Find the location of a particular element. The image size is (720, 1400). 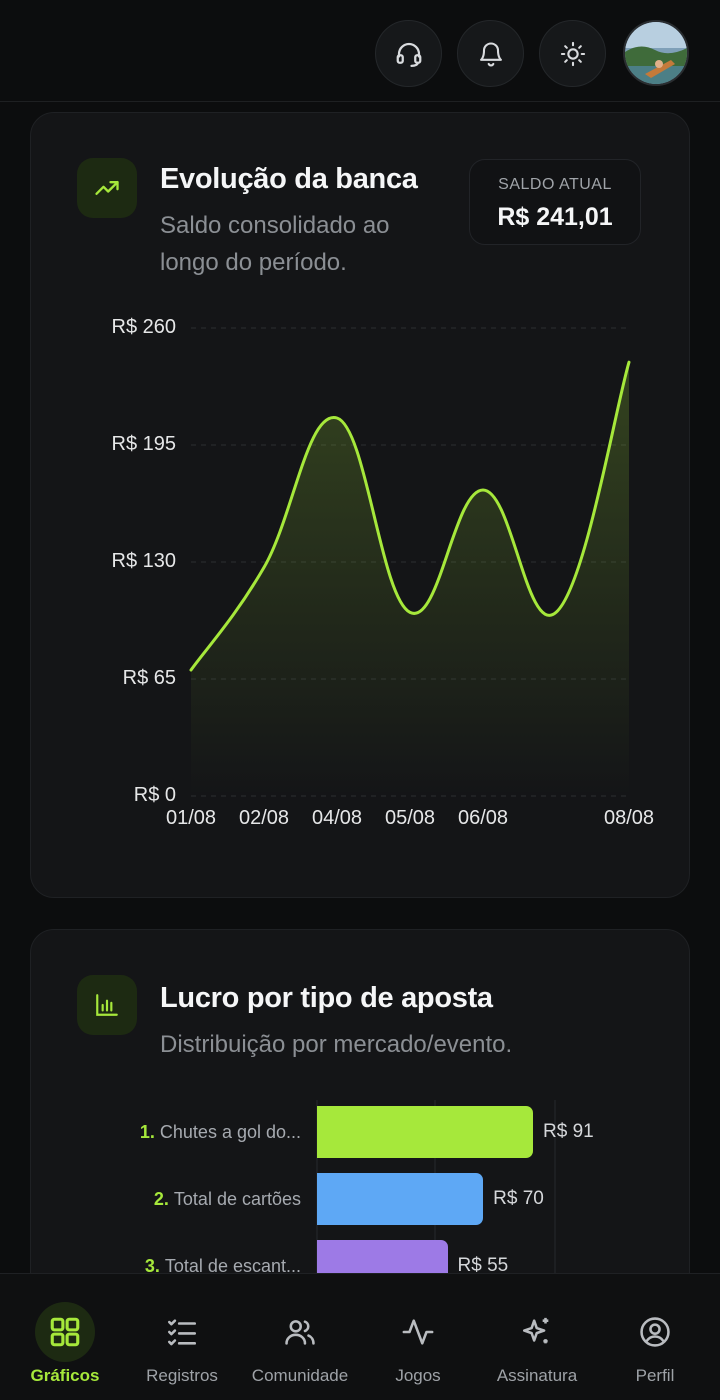

bar-value-label: R$ 91 is located at coordinates (568, 1131).